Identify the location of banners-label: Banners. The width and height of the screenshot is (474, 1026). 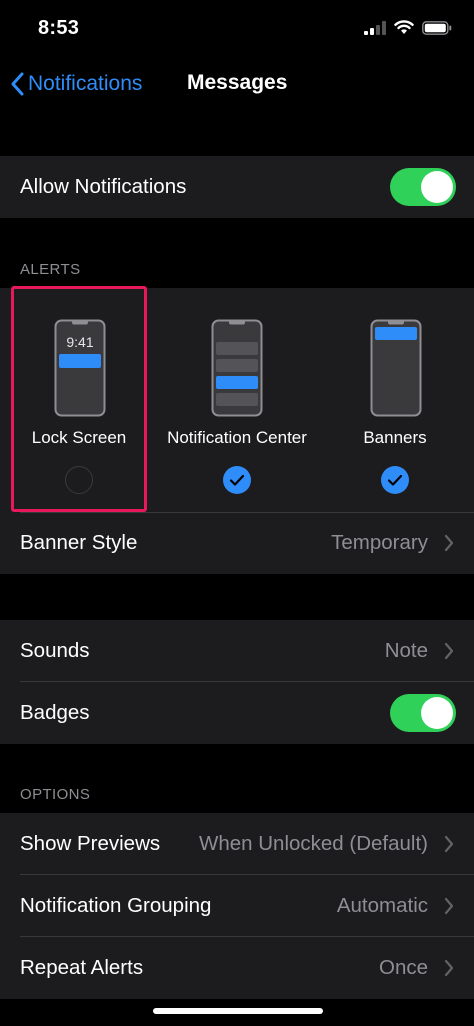
(395, 437).